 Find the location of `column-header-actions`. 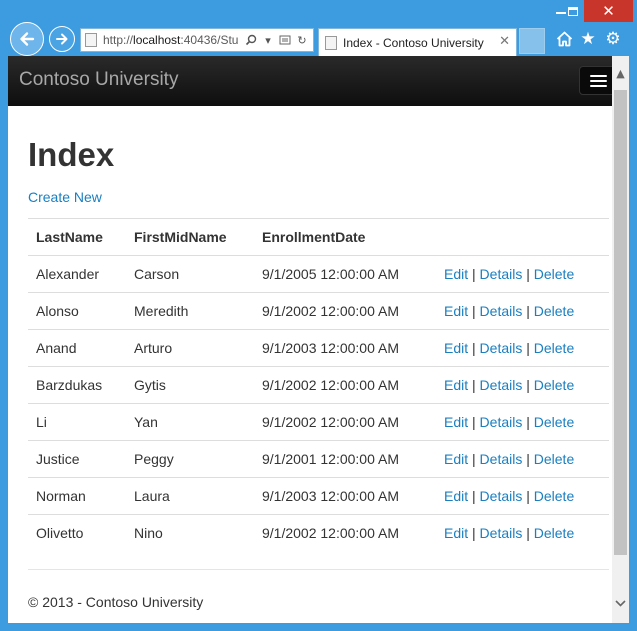

column-header-actions is located at coordinates (522, 237).